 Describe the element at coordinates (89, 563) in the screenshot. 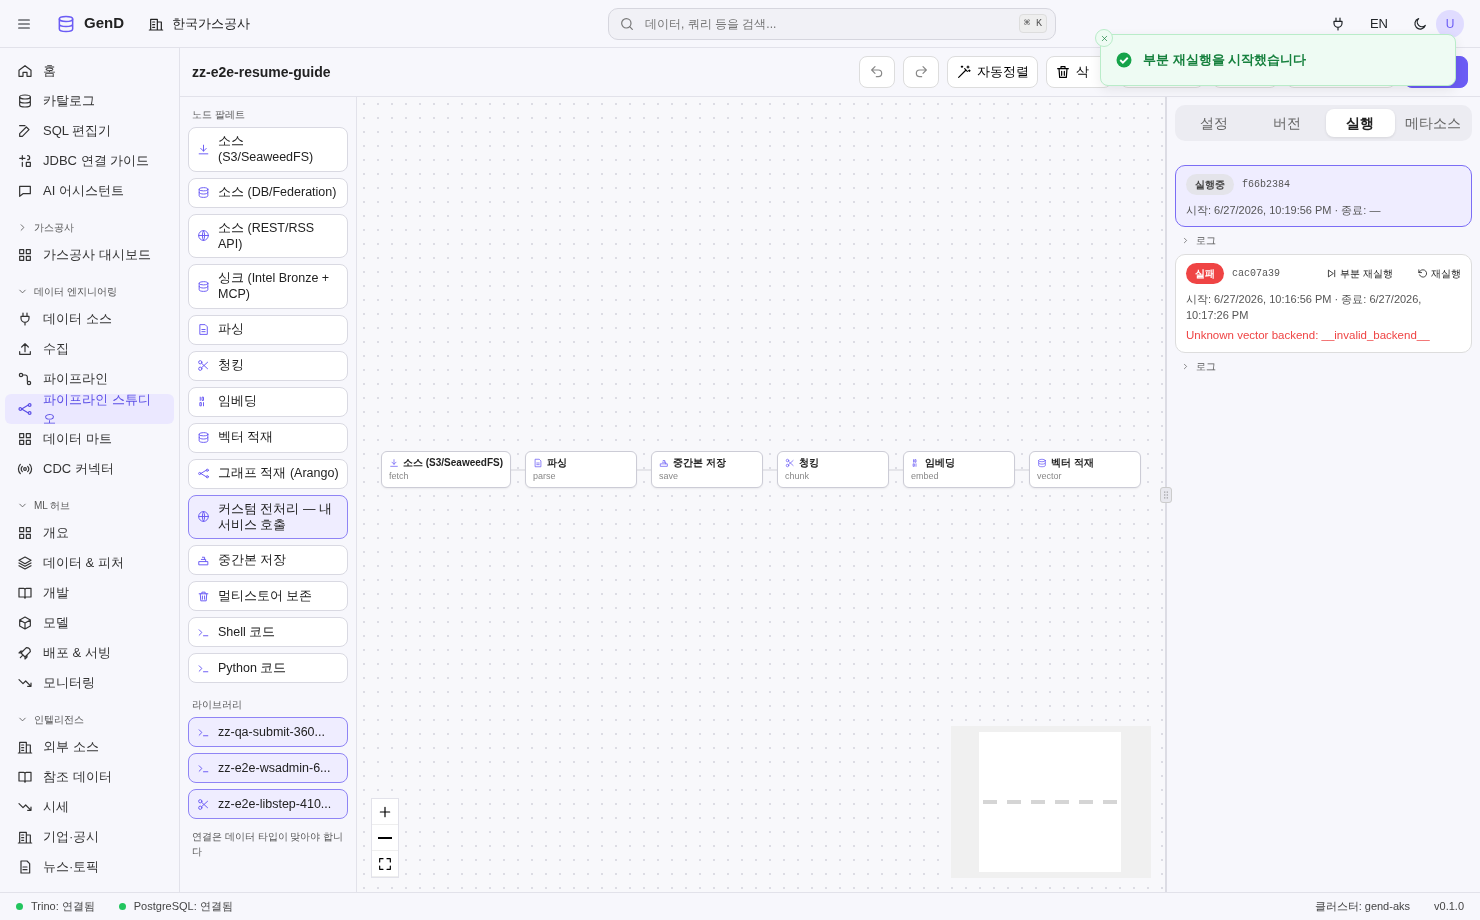

I see `sidebar-item: 데이터 & 피처` at that location.